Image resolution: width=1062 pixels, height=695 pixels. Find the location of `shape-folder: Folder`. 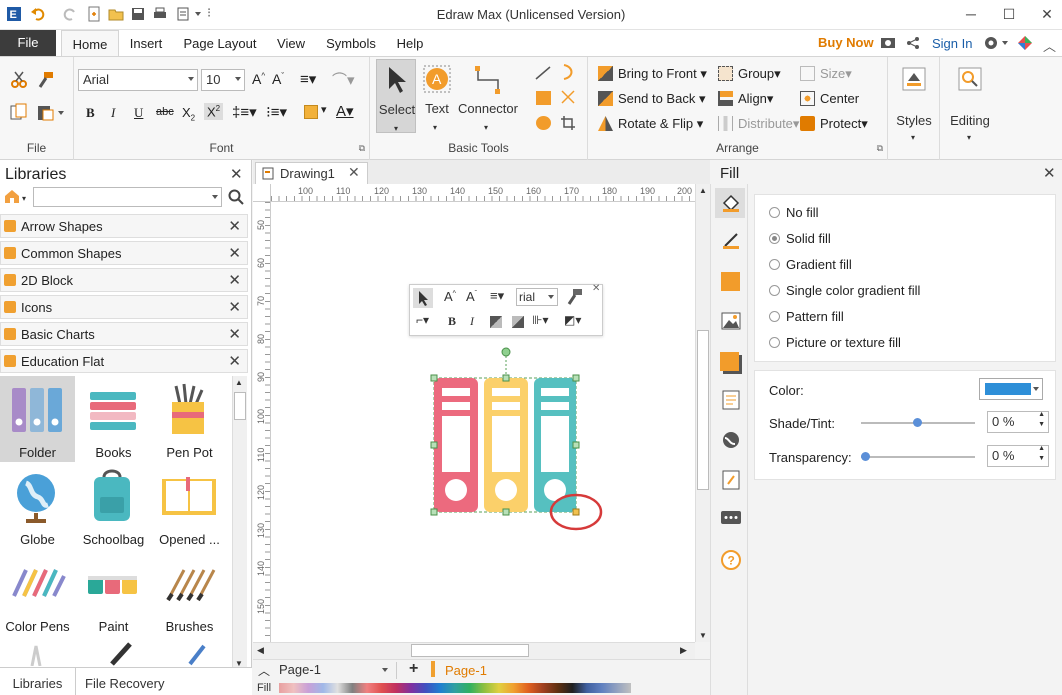

shape-folder: Folder is located at coordinates (37, 419).